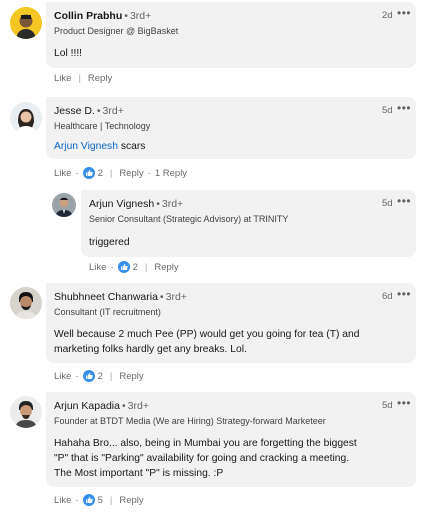 The height and width of the screenshot is (513, 425). I want to click on author-line: Arjun Vignesh • 3rd+, so click(136, 204).